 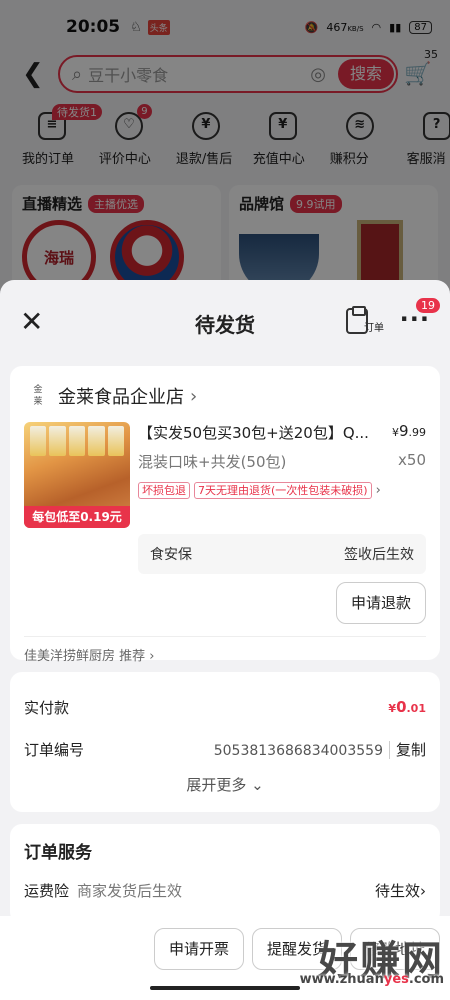 I want to click on guarantee-name: 食安保, so click(x=171, y=555).